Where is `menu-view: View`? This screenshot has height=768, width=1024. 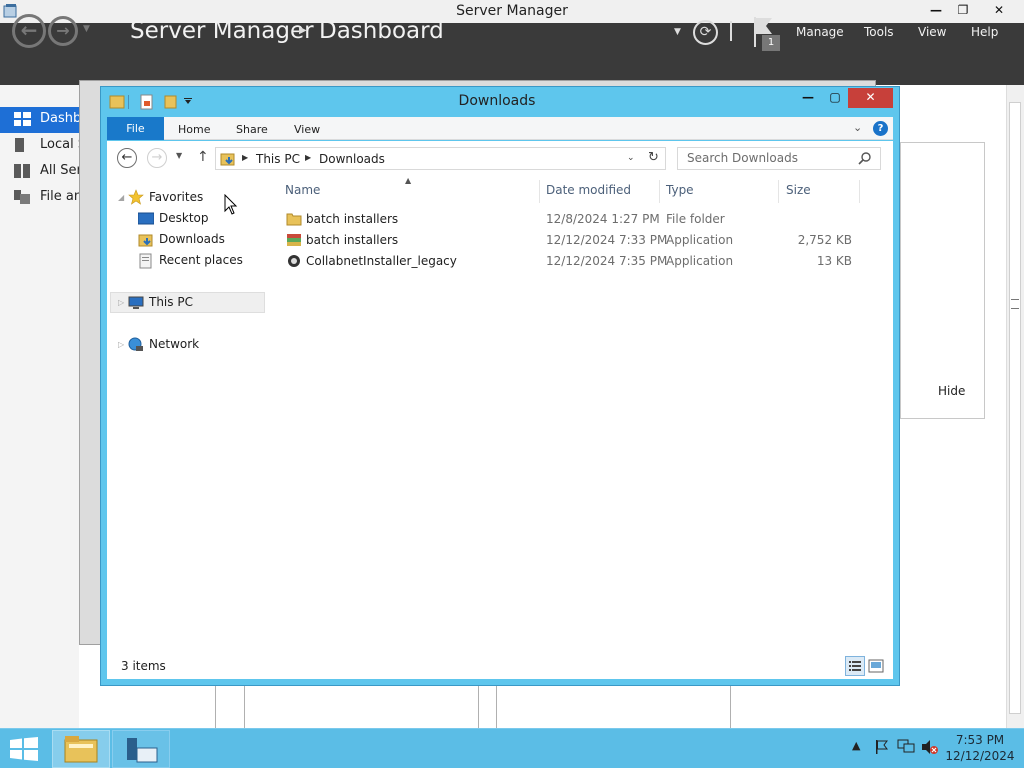
menu-view: View is located at coordinates (932, 32).